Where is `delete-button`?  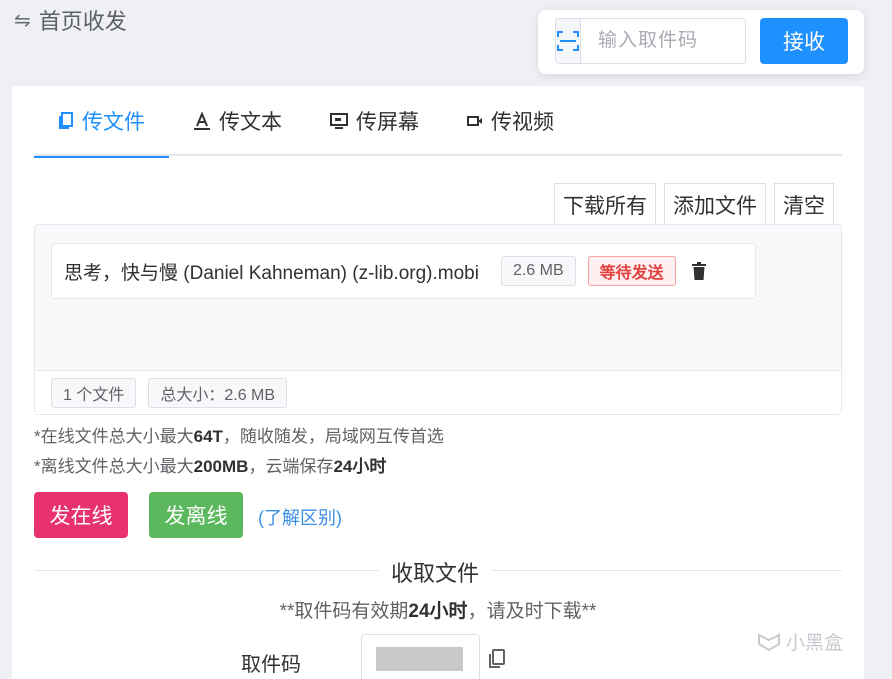 delete-button is located at coordinates (699, 271).